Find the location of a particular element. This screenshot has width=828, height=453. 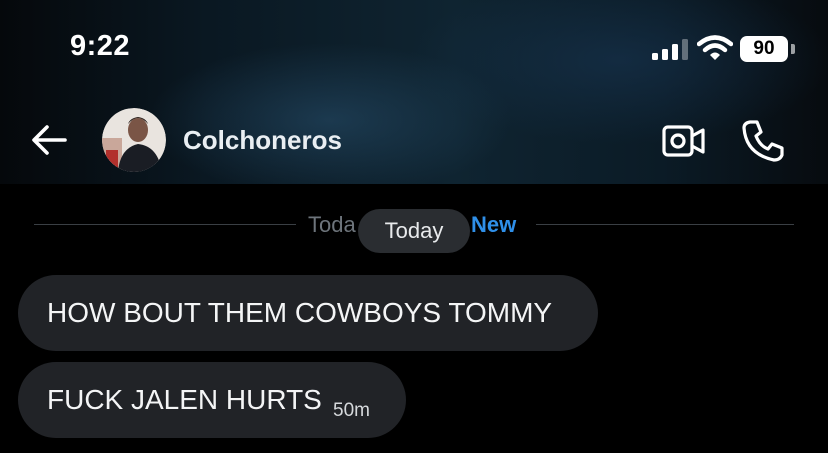

message-text: HOW BOUT THEM COWBOYS TOMMY is located at coordinates (300, 312).